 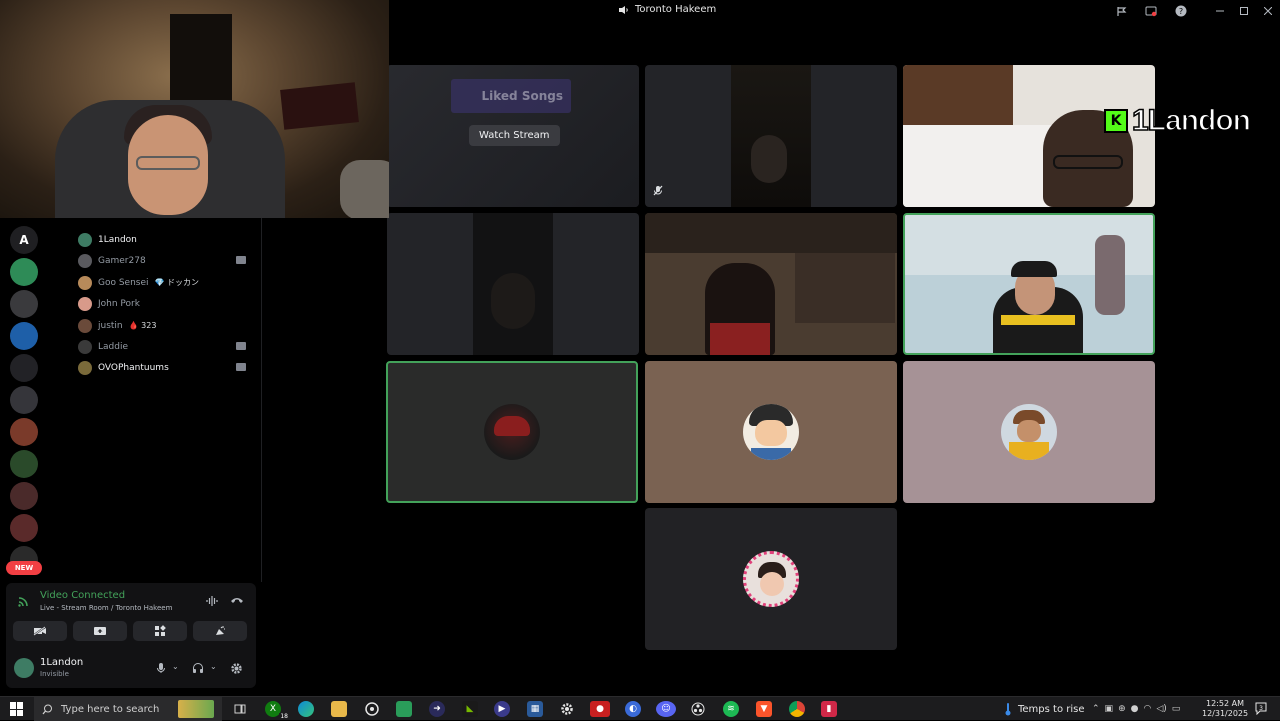 What do you see at coordinates (771, 284) in the screenshot?
I see `video-tile-room` at bounding box center [771, 284].